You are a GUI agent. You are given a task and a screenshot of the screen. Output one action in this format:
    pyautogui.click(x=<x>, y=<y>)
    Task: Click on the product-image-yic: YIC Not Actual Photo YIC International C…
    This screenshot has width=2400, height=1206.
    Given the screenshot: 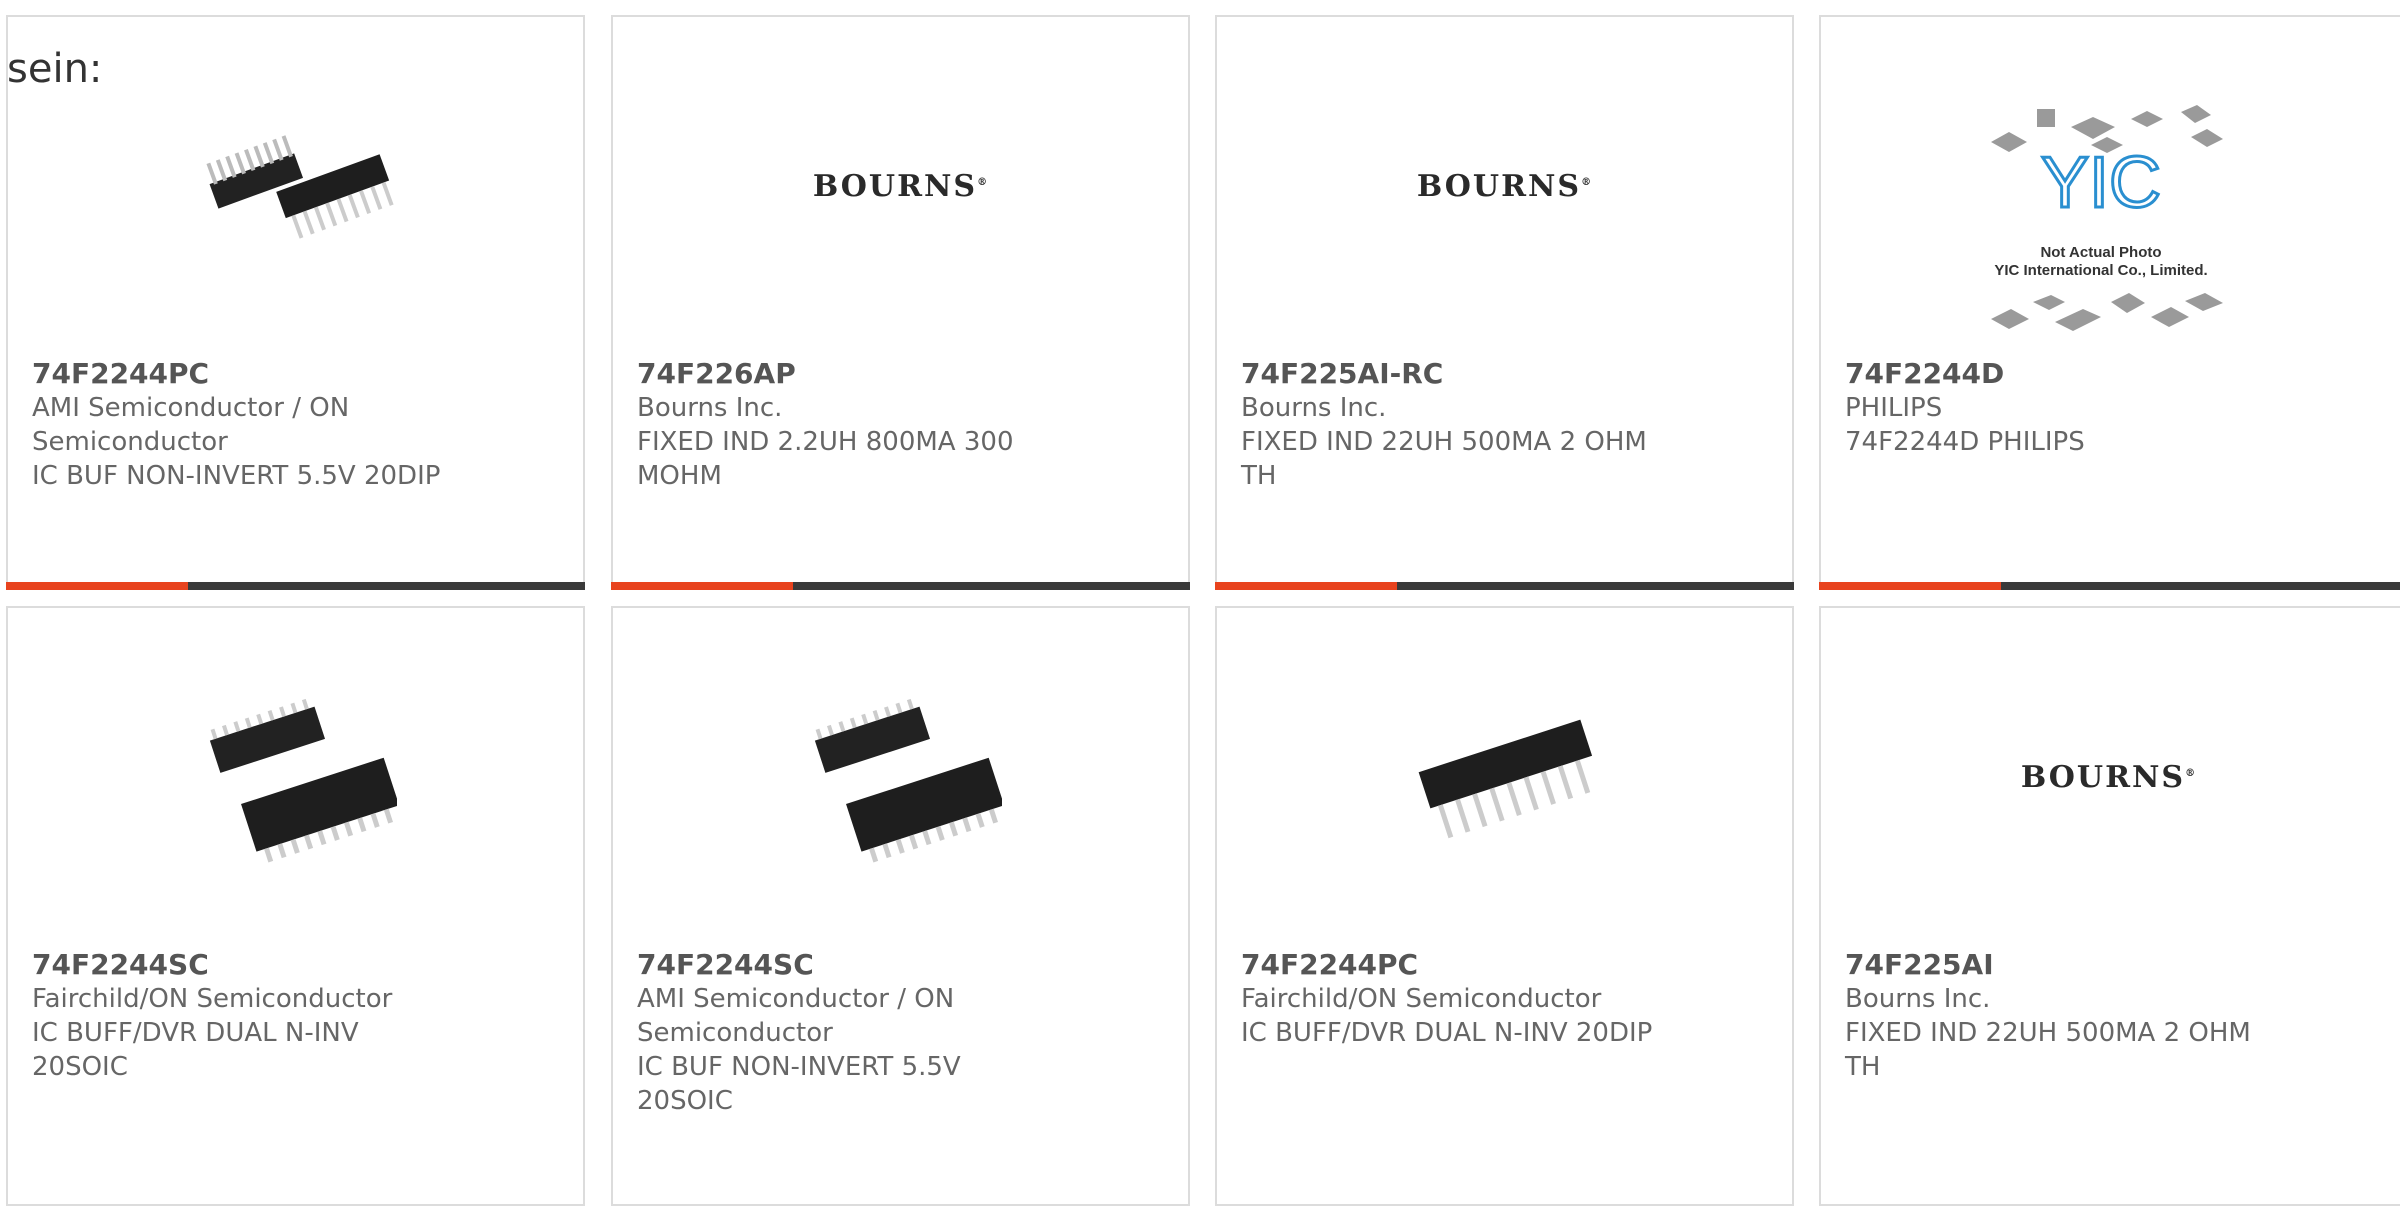 What is the action you would take?
    pyautogui.click(x=2101, y=217)
    